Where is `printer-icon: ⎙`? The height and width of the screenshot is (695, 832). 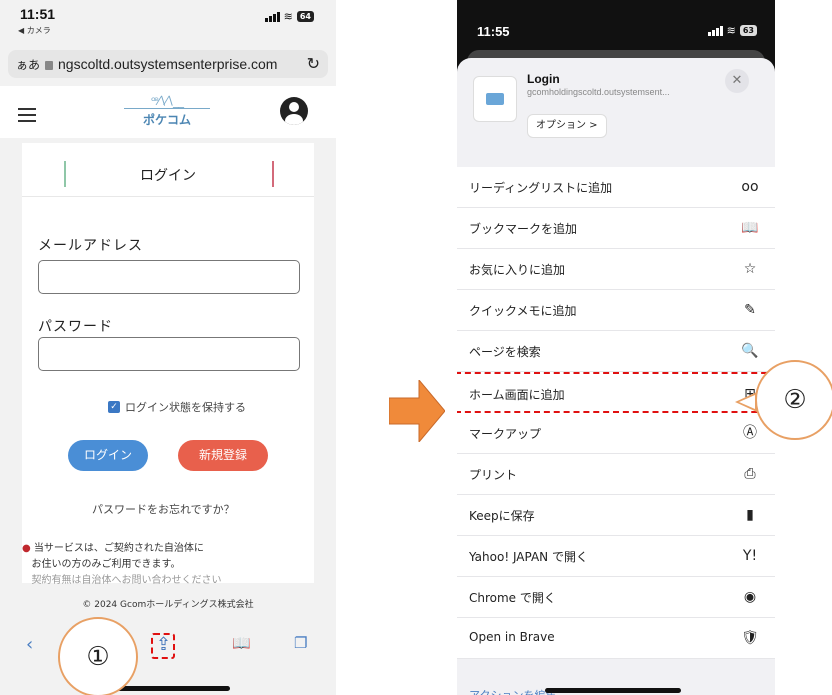
printer-icon: ⎙ is located at coordinates (750, 474).